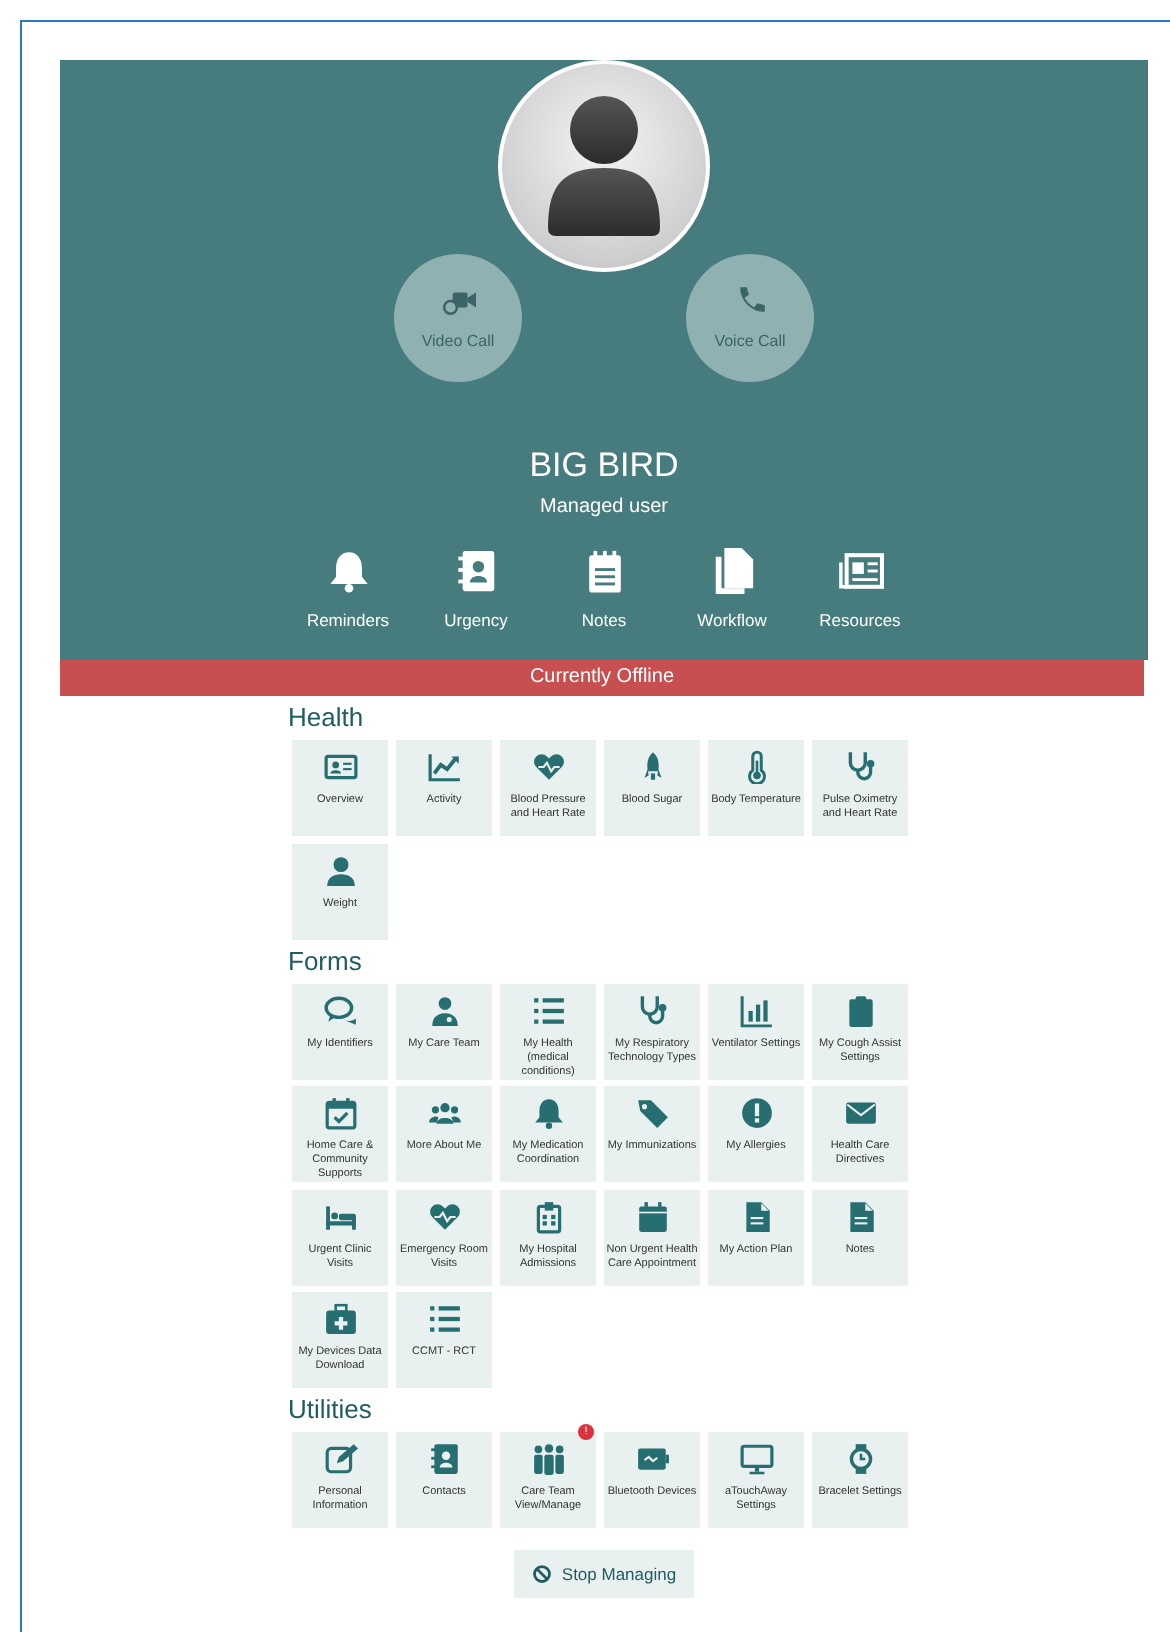 This screenshot has height=1632, width=1170. I want to click on calendar-check-icon, so click(340, 1113).